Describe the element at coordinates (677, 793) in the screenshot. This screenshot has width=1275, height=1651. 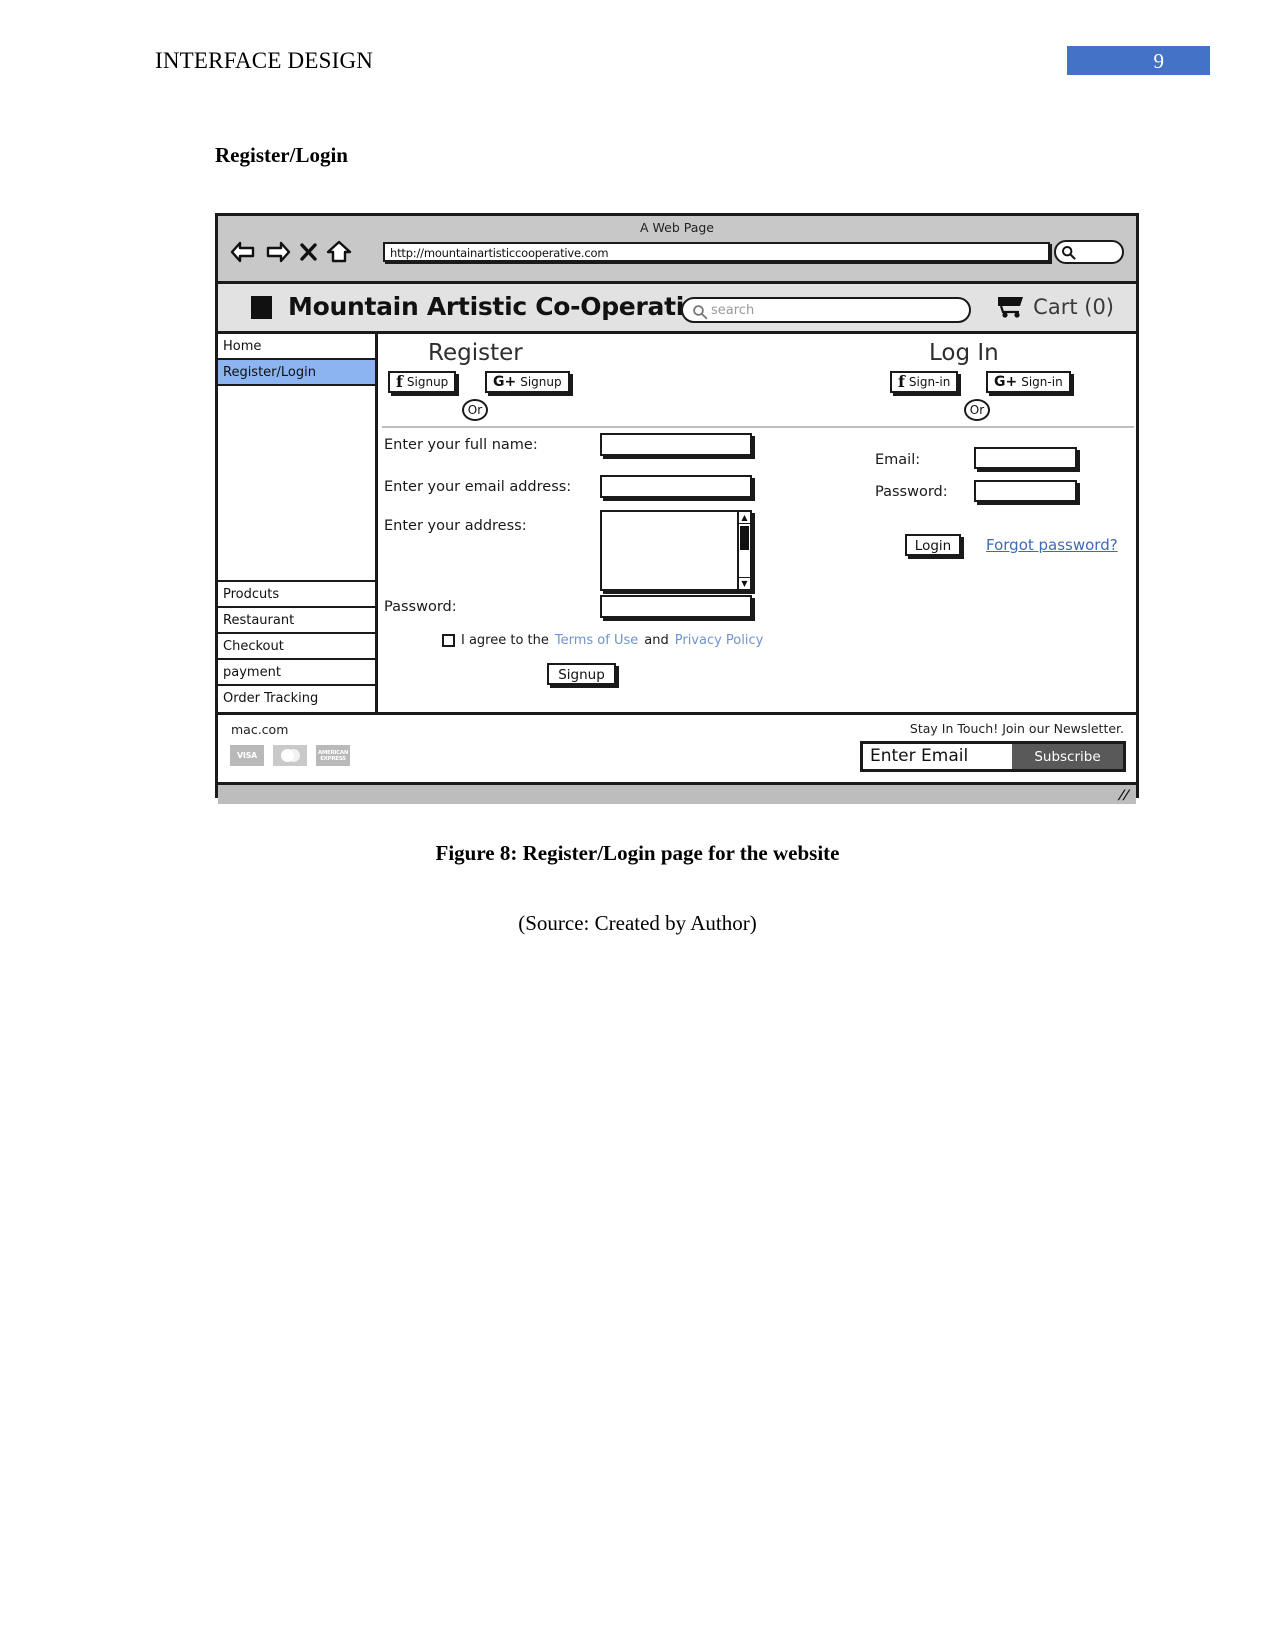
I see `window-resize-bar: //` at that location.